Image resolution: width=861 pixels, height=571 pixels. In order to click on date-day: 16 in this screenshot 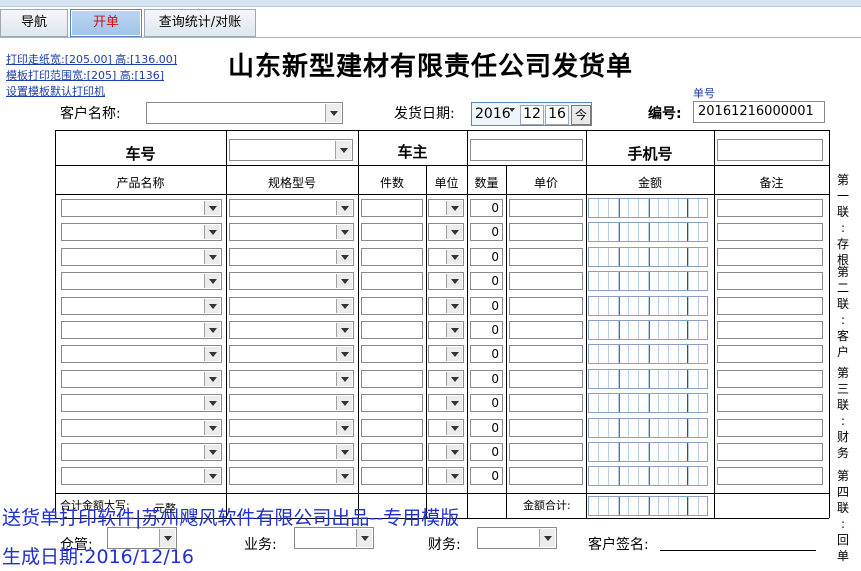, I will do `click(557, 115)`.